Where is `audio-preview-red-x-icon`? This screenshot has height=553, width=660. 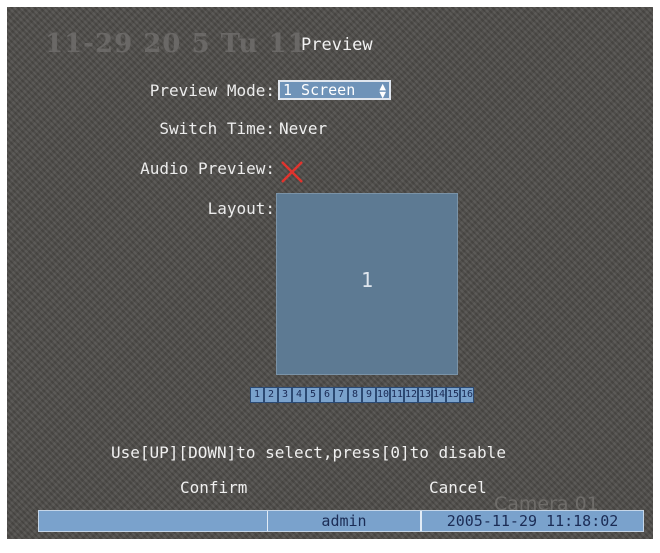
audio-preview-red-x-icon is located at coordinates (292, 172).